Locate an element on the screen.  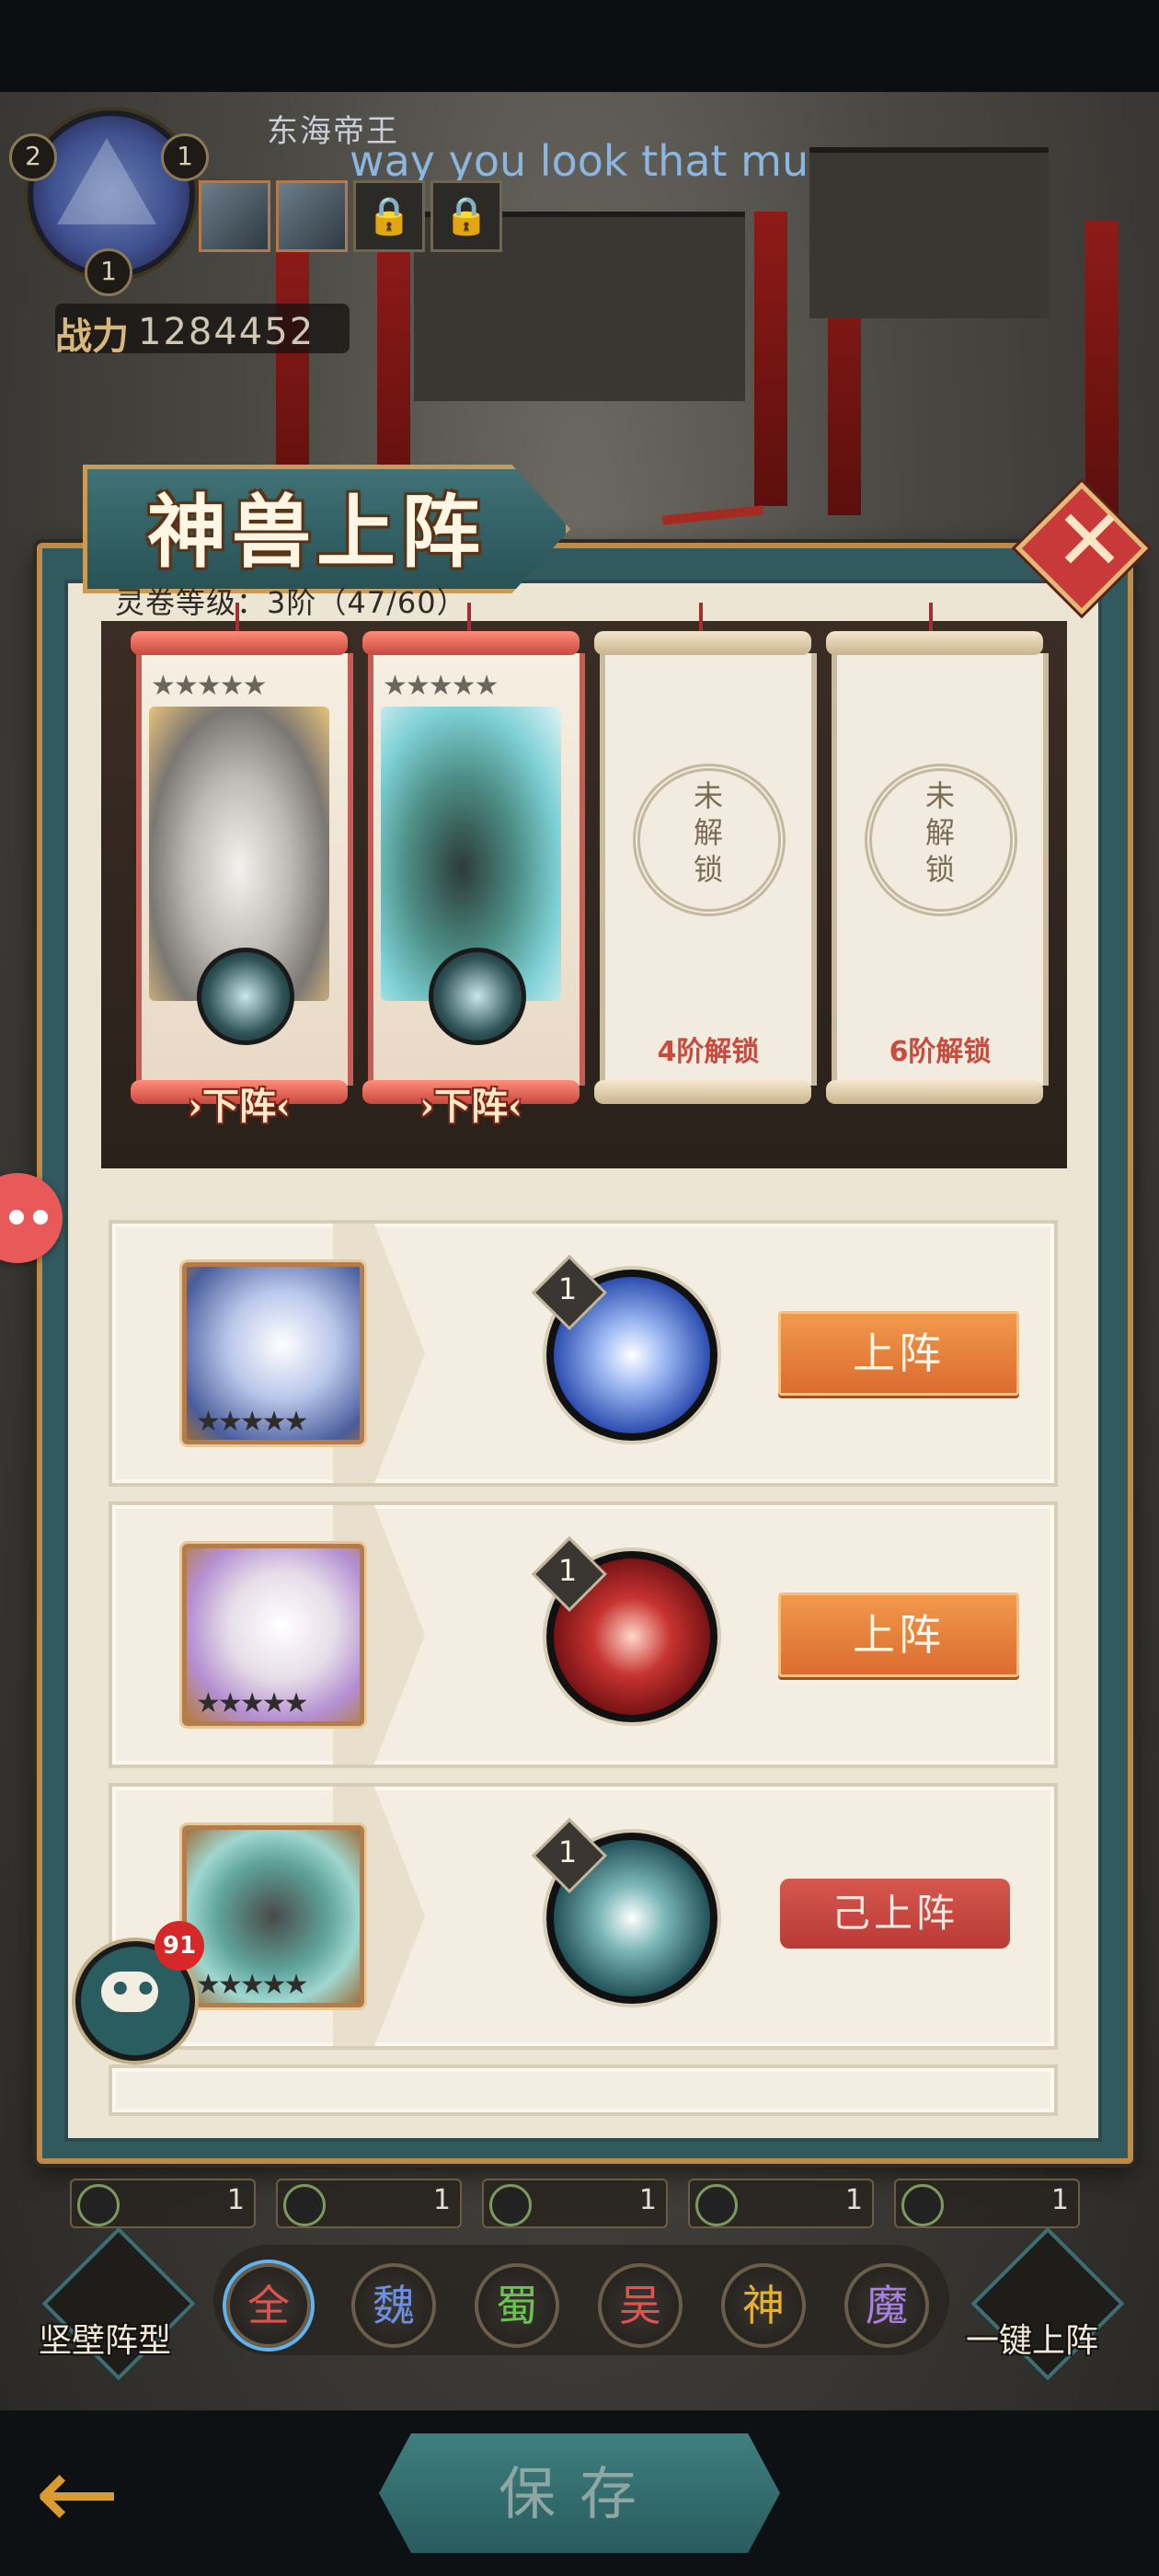
filter-god: 神 is located at coordinates (763, 2305).